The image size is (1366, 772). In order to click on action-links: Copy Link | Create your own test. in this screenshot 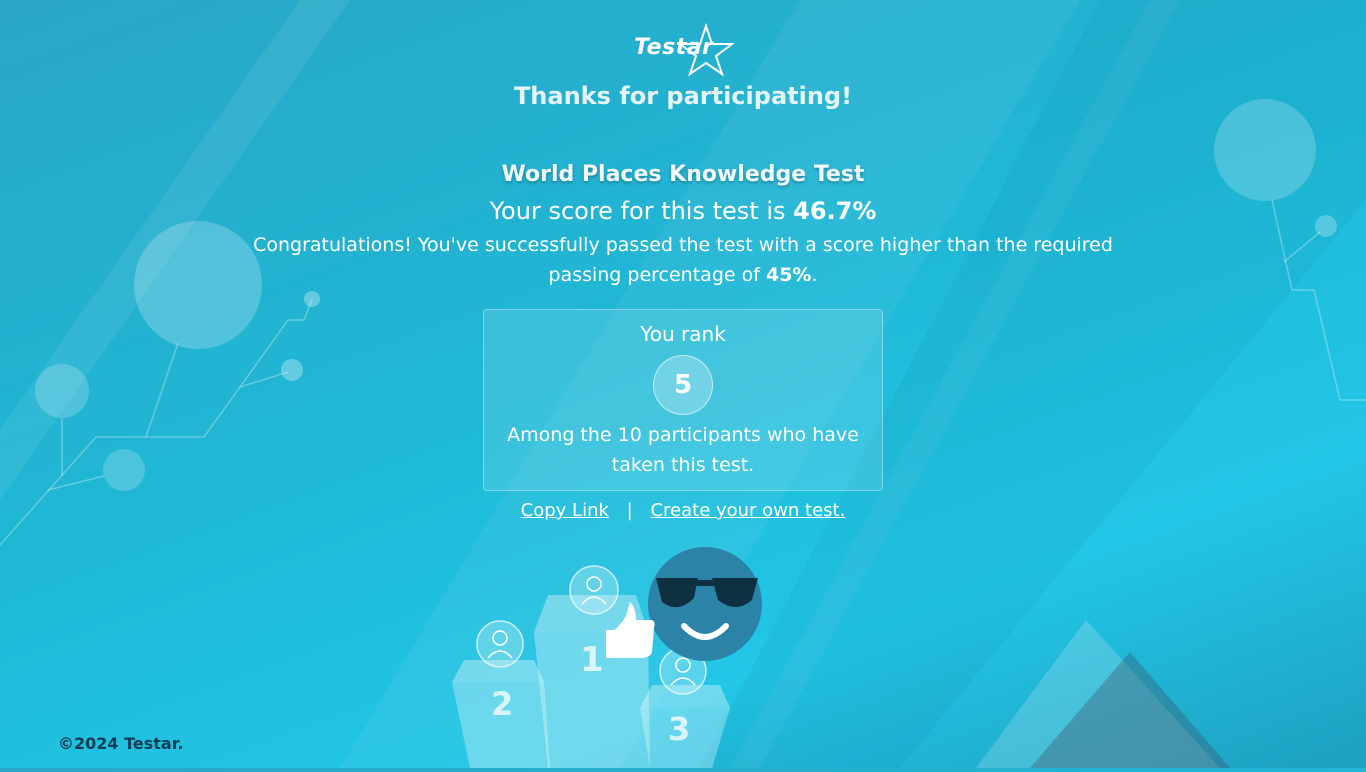, I will do `click(683, 510)`.